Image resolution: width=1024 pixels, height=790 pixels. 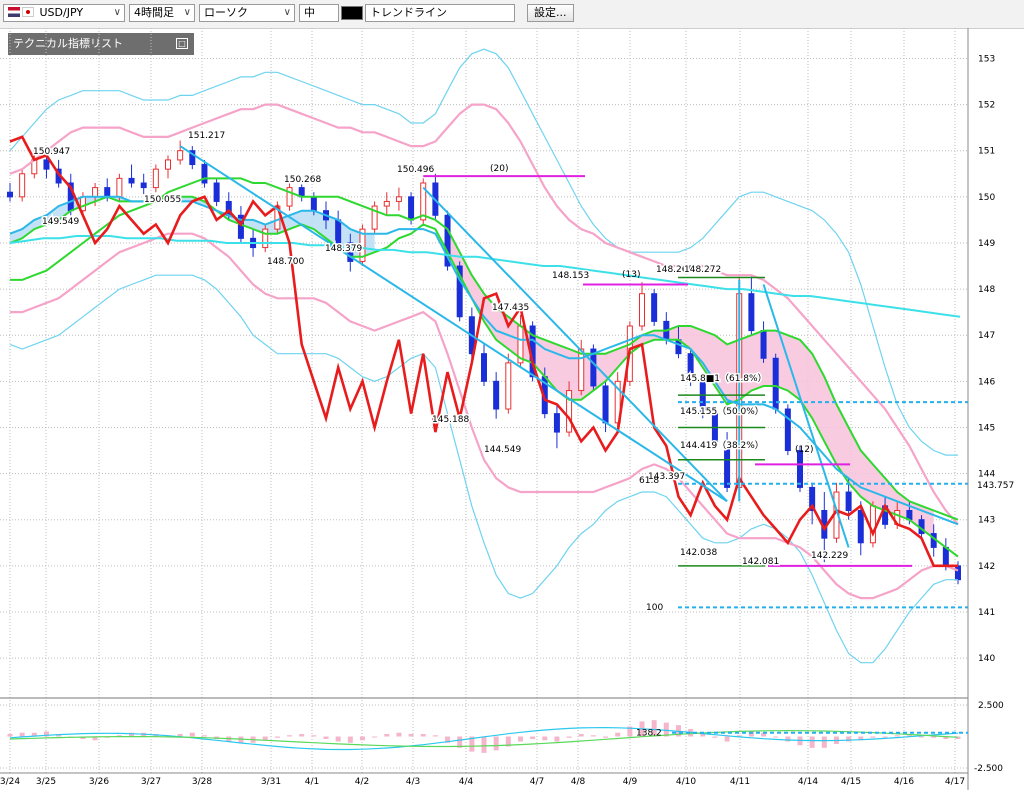 I want to click on price-annotation-label: 150.496, so click(x=415, y=170).